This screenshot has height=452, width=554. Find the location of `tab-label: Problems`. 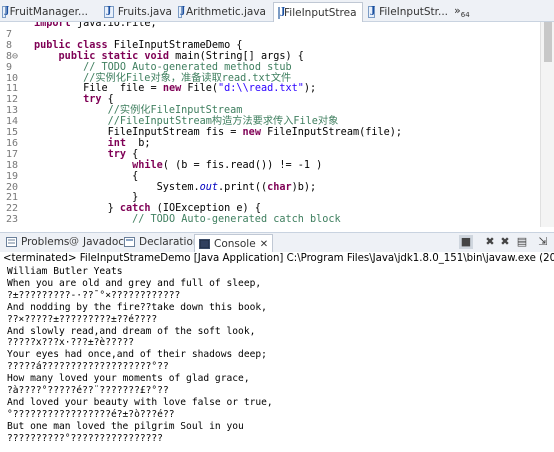

tab-label: Problems is located at coordinates (45, 242).